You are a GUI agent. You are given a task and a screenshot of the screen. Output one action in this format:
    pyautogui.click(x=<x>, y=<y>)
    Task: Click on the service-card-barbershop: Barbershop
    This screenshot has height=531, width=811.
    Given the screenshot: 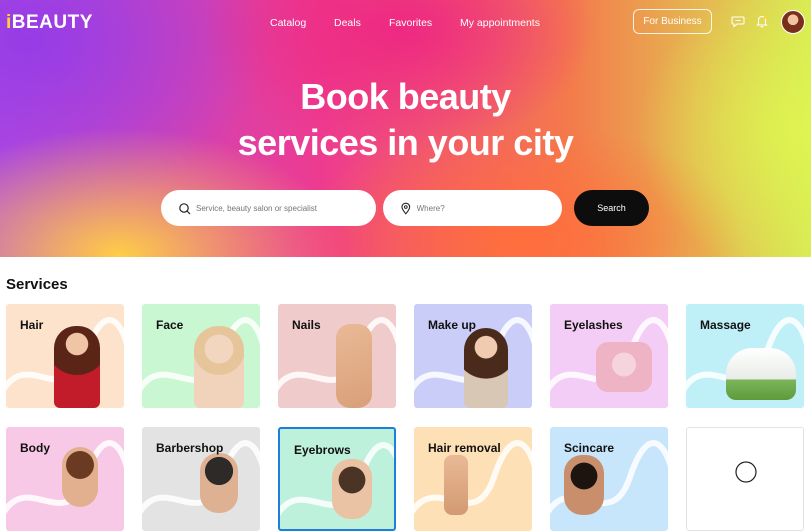 What is the action you would take?
    pyautogui.click(x=201, y=479)
    